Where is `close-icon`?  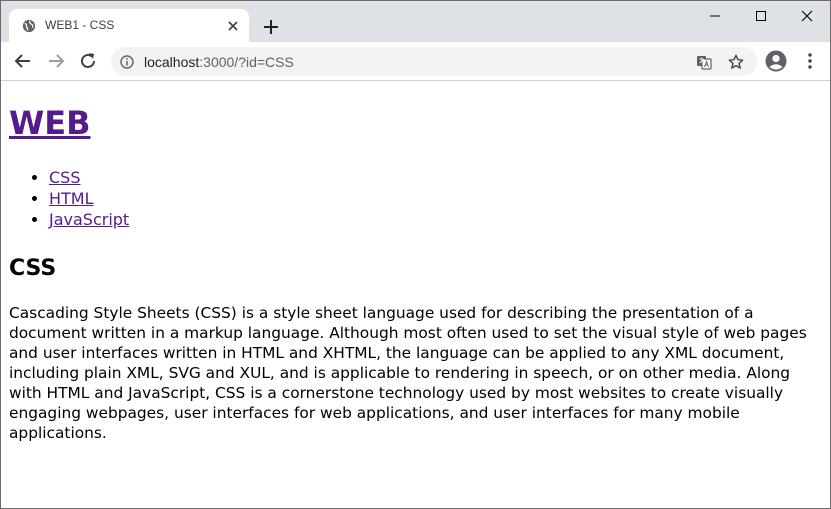
close-icon is located at coordinates (807, 16).